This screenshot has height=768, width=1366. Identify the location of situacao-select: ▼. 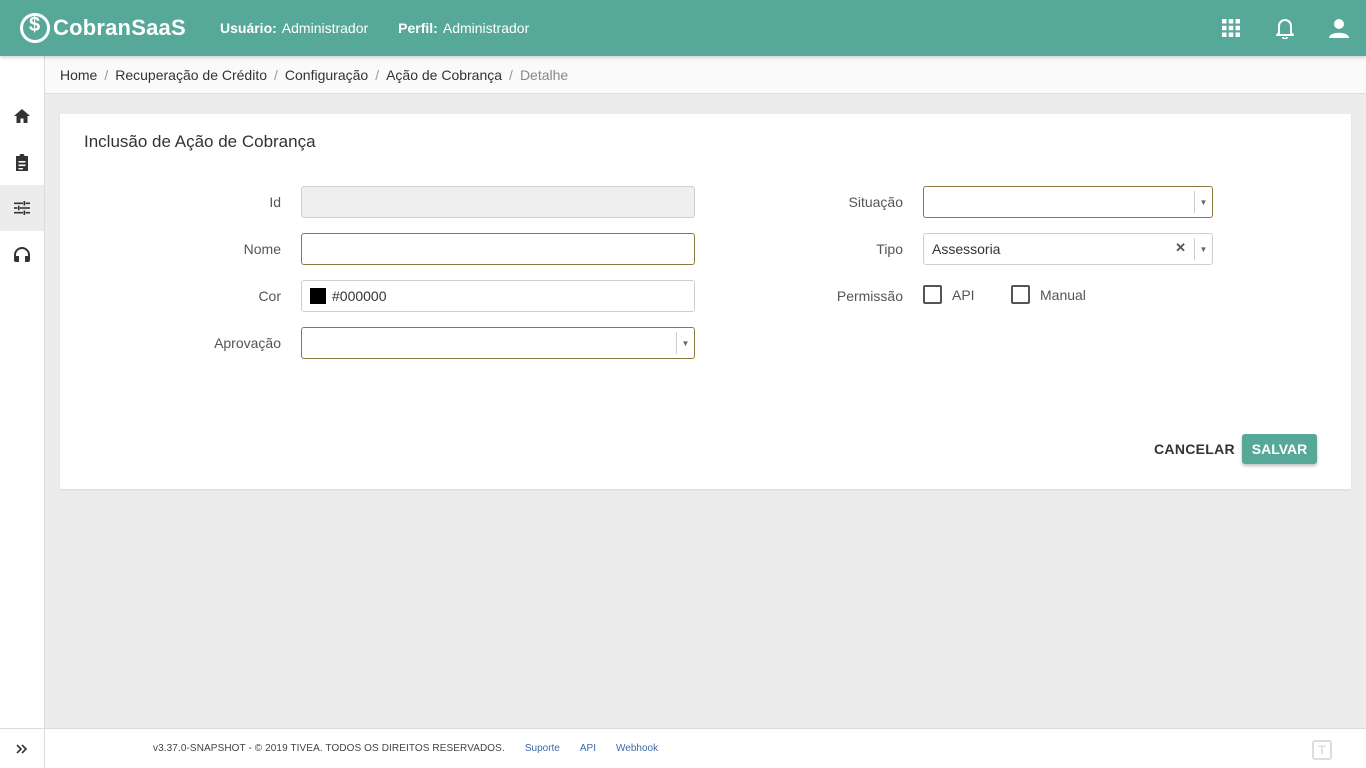
(1068, 202).